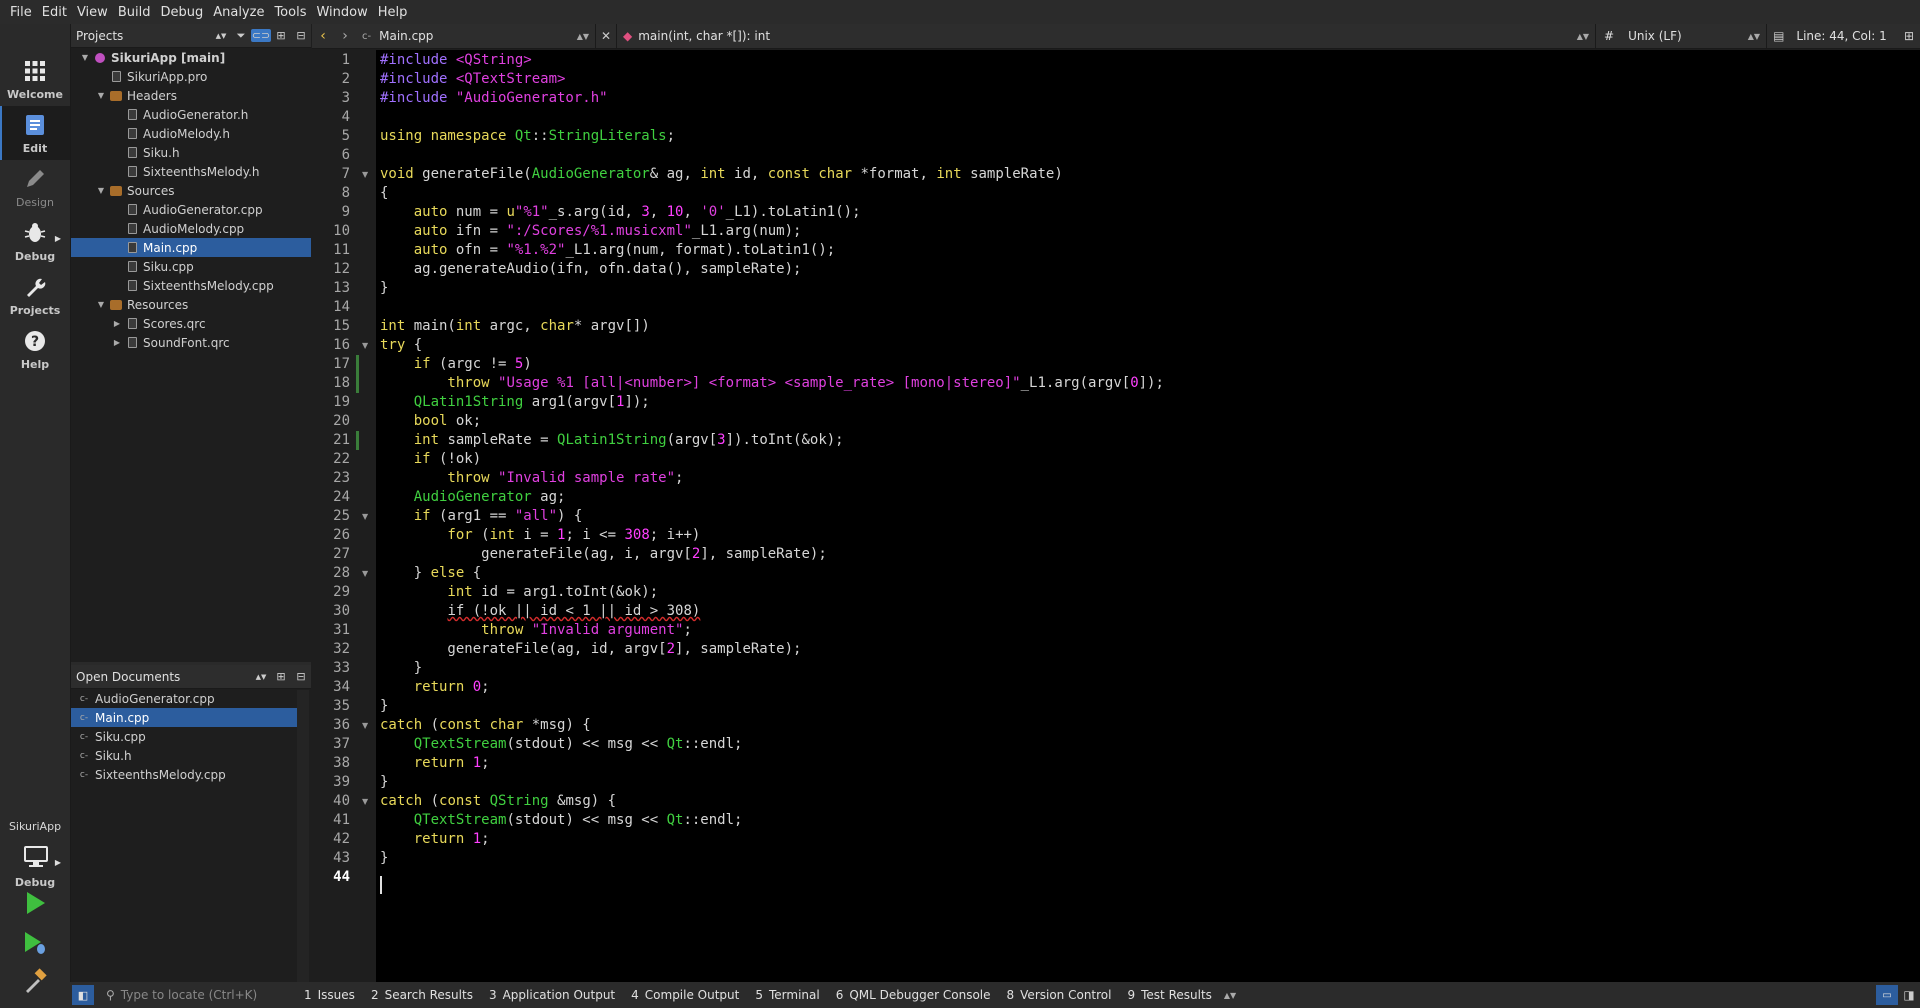  I want to click on mode-design: Design, so click(35, 187).